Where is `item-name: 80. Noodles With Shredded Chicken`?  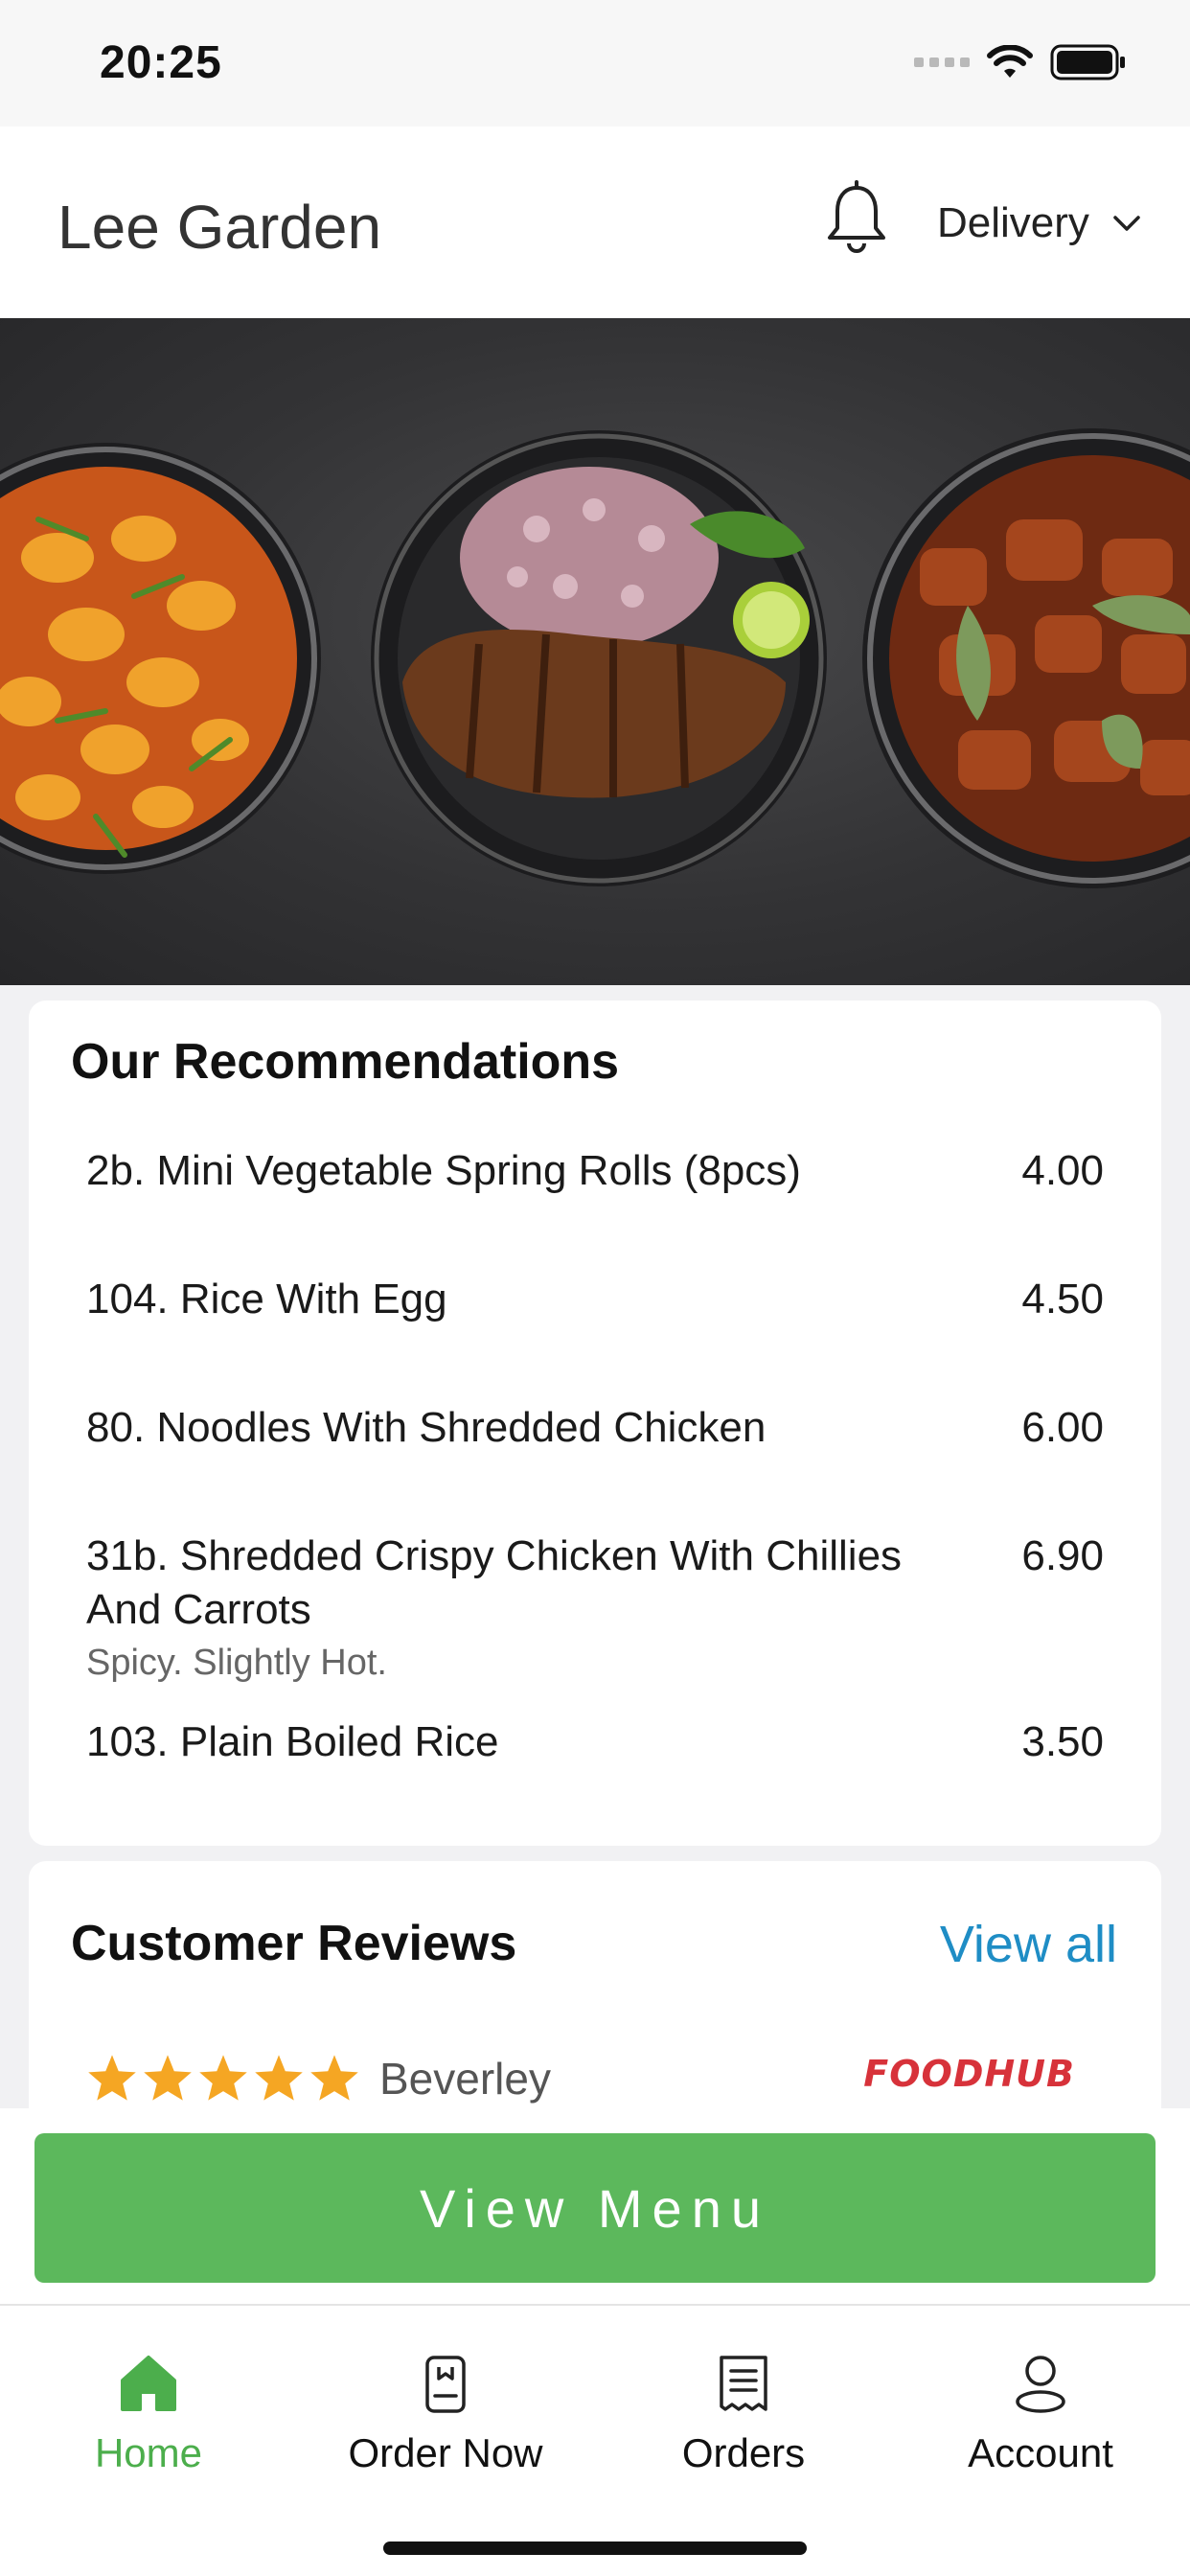
item-name: 80. Noodles With Shredded Chicken is located at coordinates (427, 1427).